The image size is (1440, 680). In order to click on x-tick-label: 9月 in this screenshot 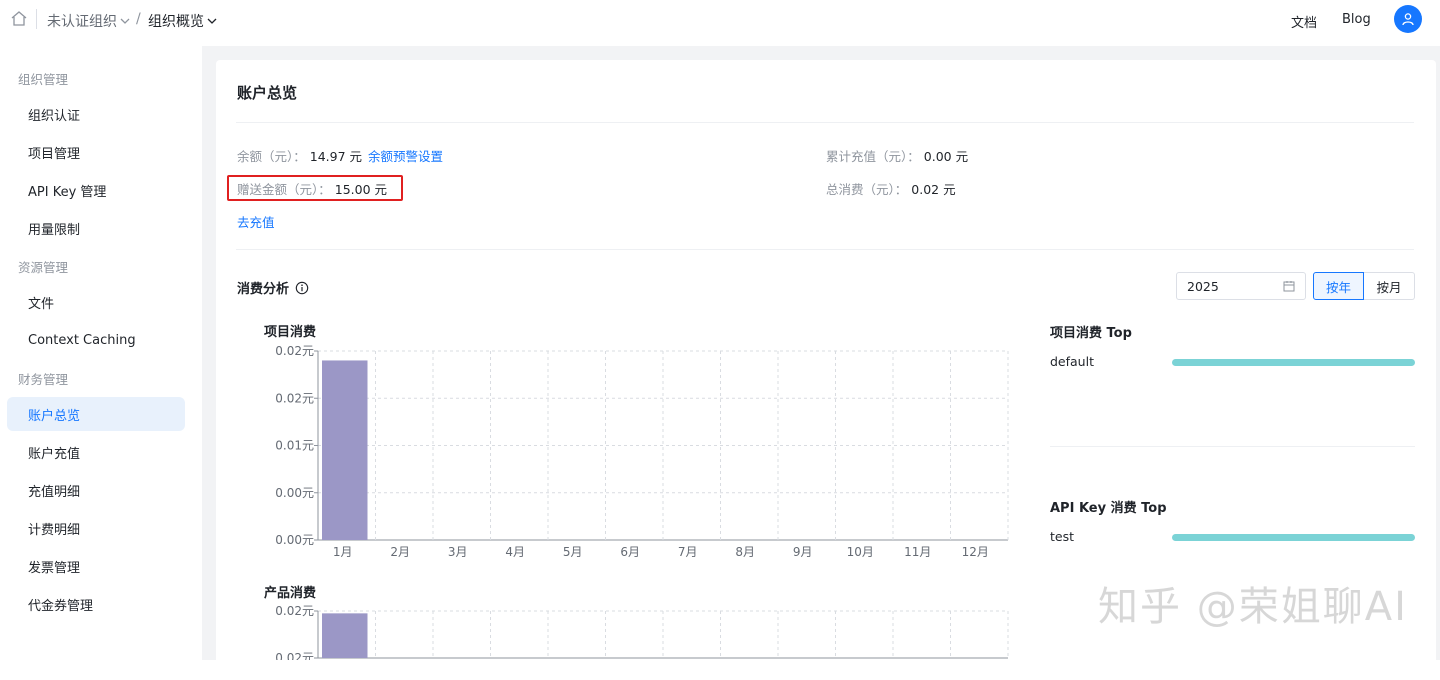, I will do `click(803, 552)`.